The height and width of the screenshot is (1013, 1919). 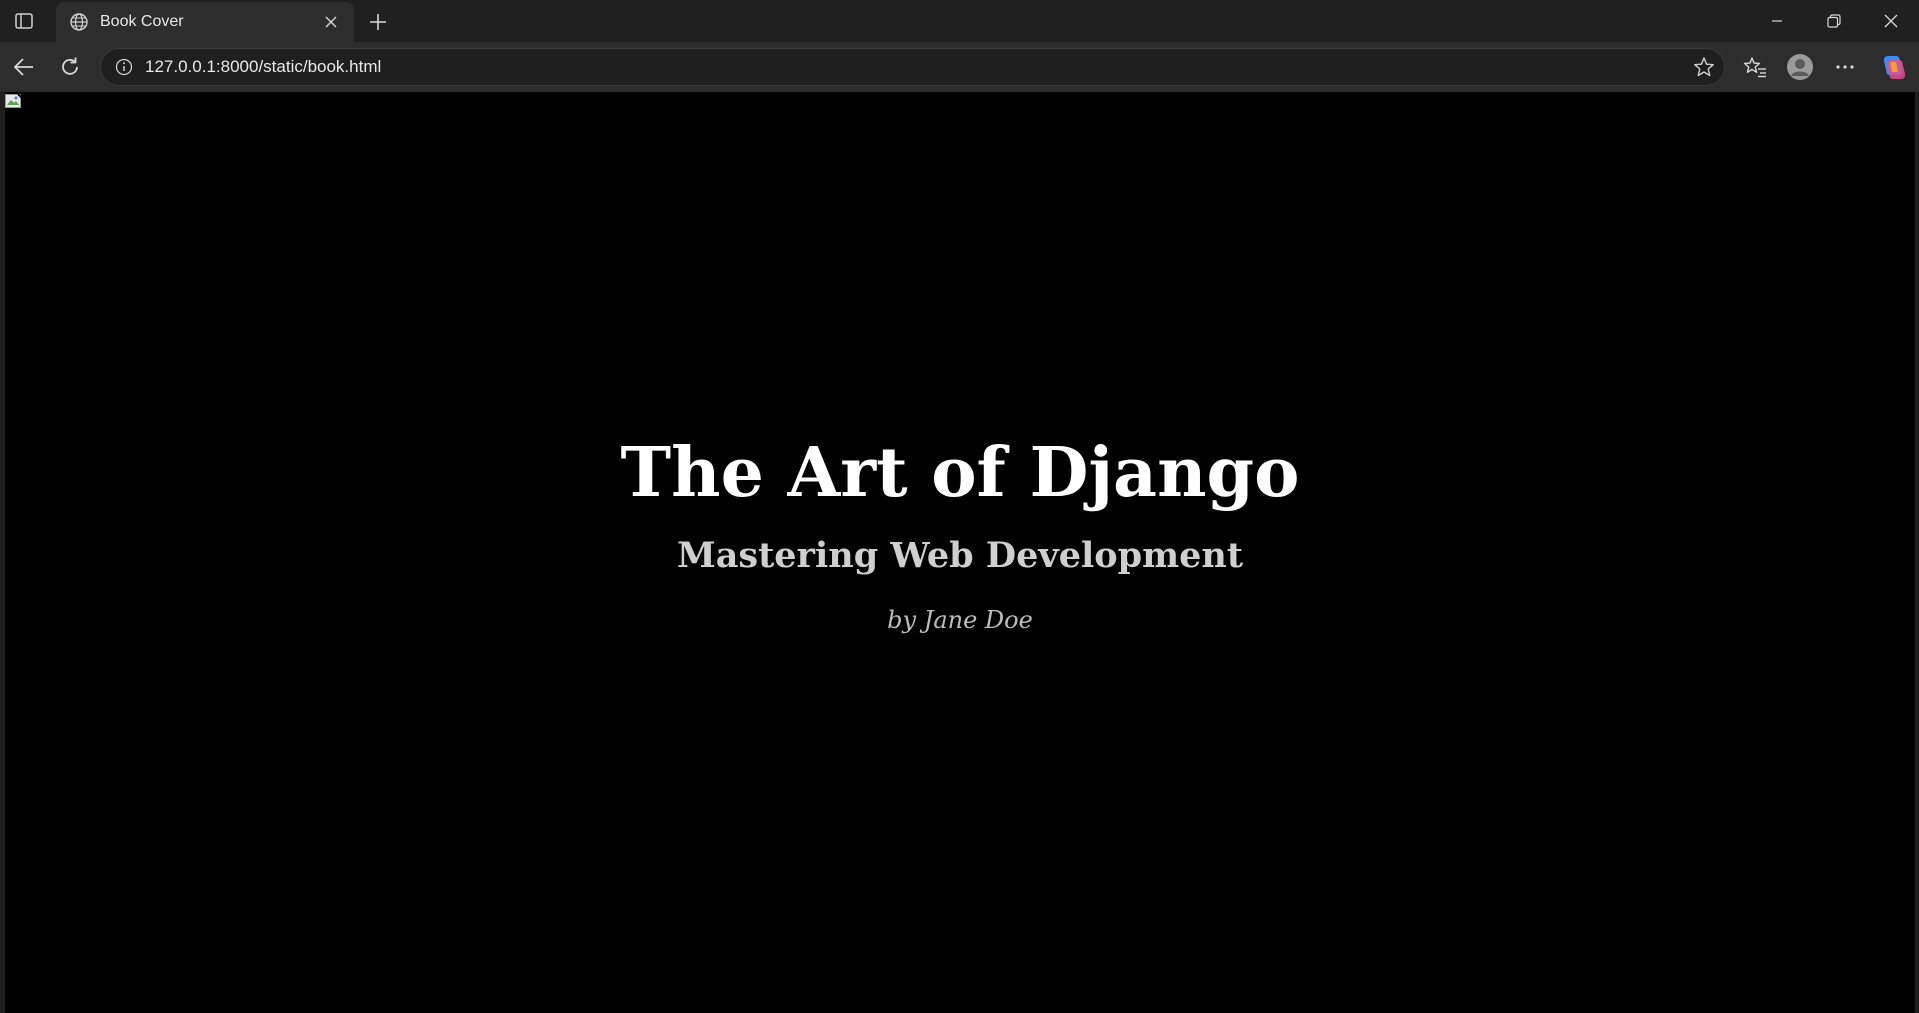 I want to click on plus-icon, so click(x=378, y=22).